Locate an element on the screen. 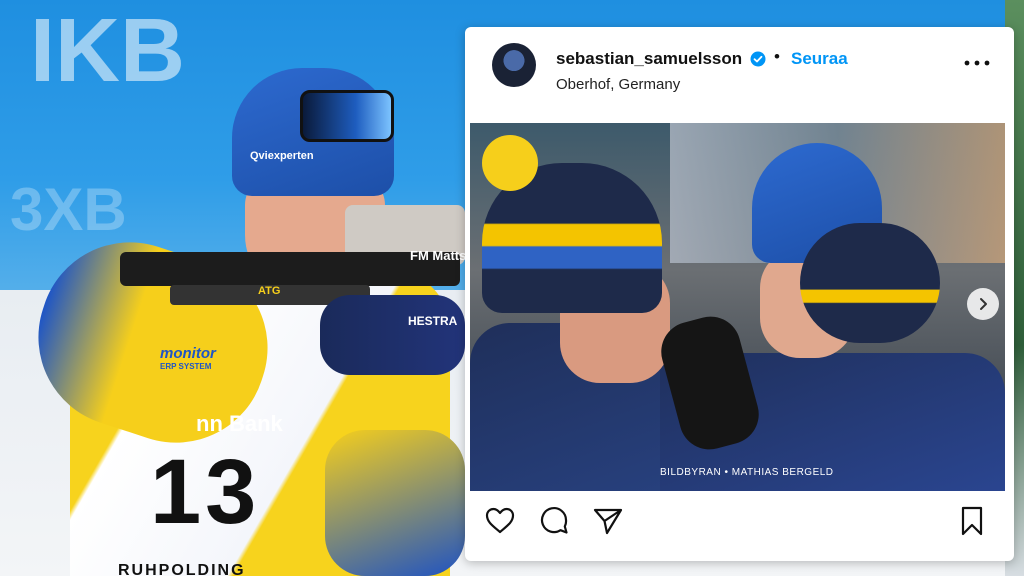 The width and height of the screenshot is (1024, 576). wall-logo: IKB is located at coordinates (107, 51).